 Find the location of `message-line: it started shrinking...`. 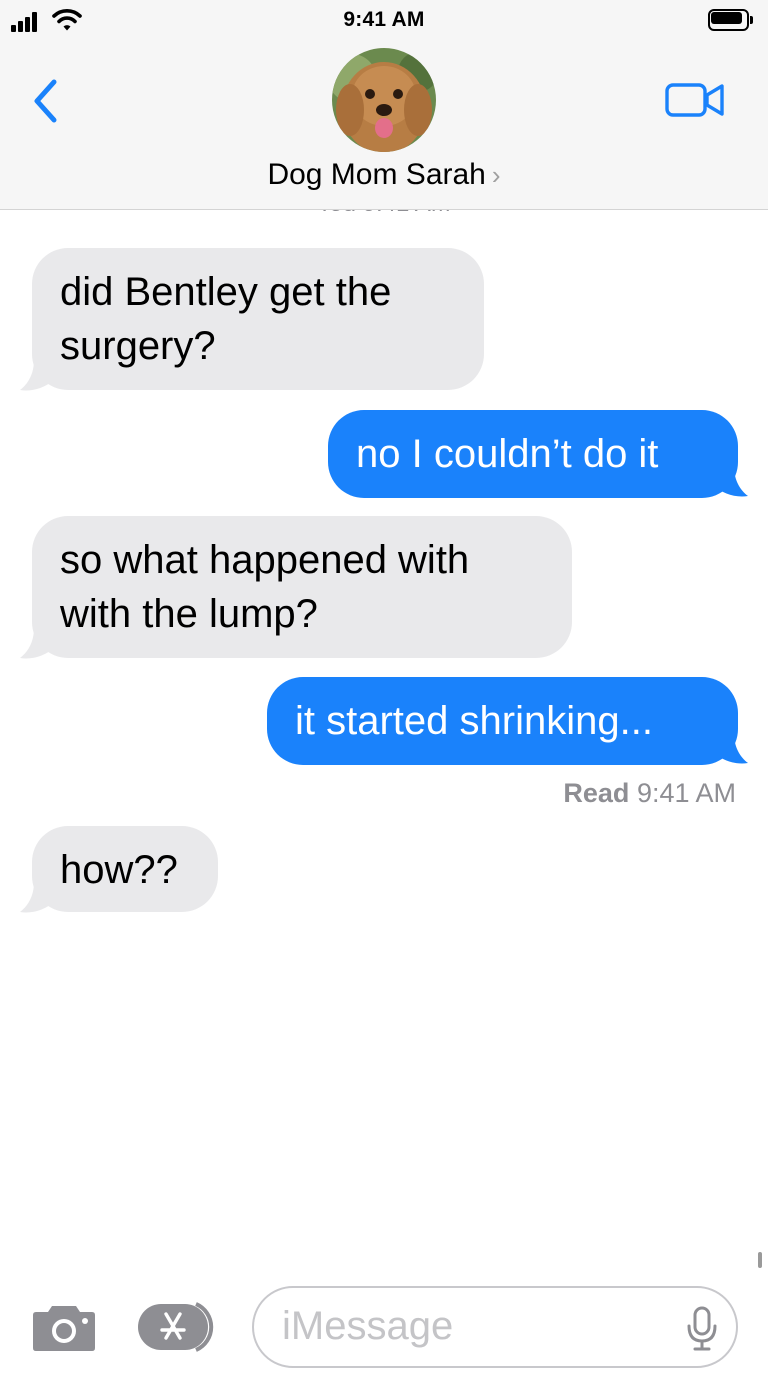

message-line: it started shrinking... is located at coordinates (474, 721).